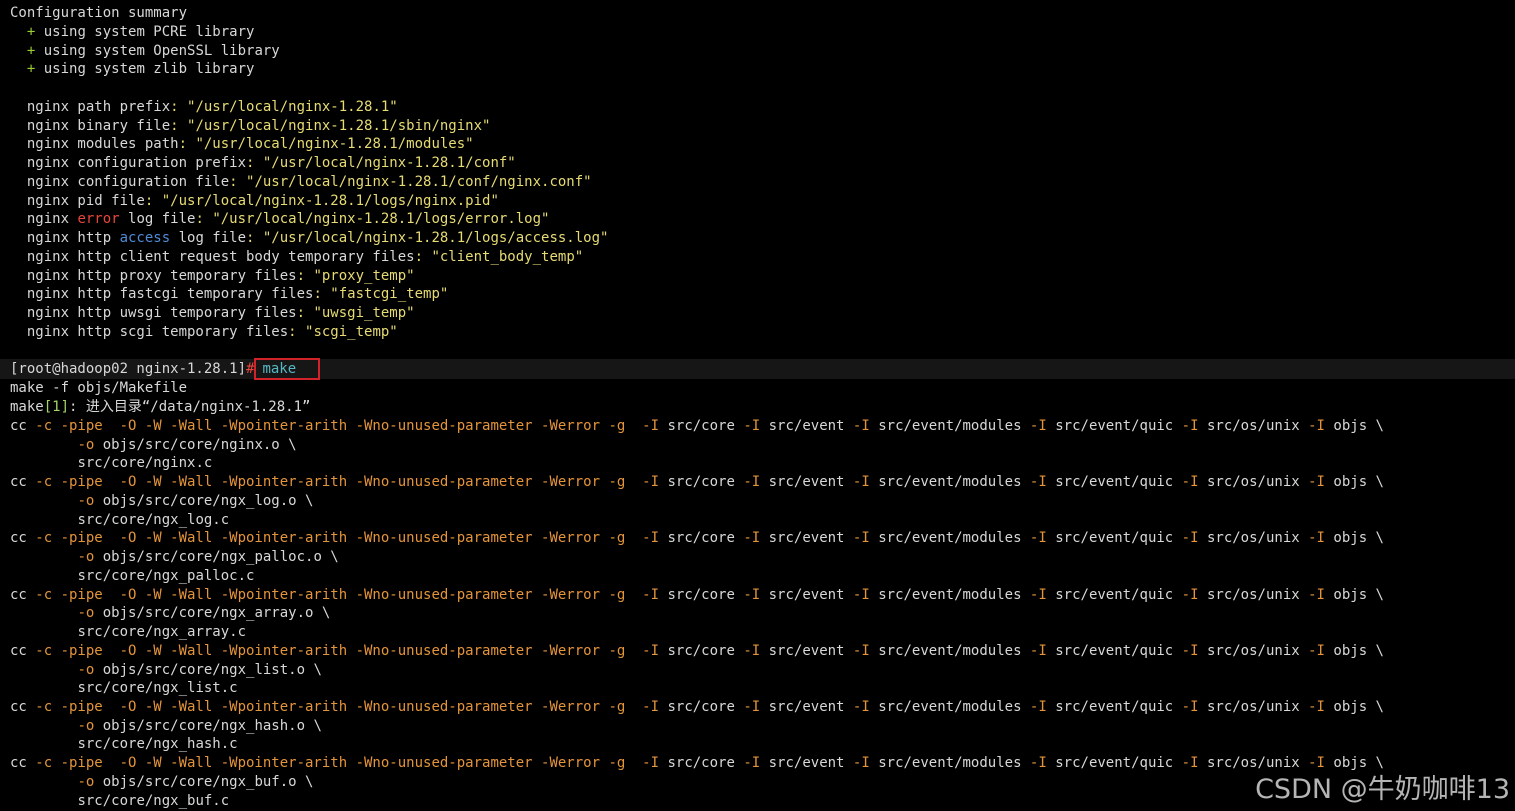  Describe the element at coordinates (292, 107) in the screenshot. I see `config-value: "/usr/local/nginx-1.28.1"` at that location.